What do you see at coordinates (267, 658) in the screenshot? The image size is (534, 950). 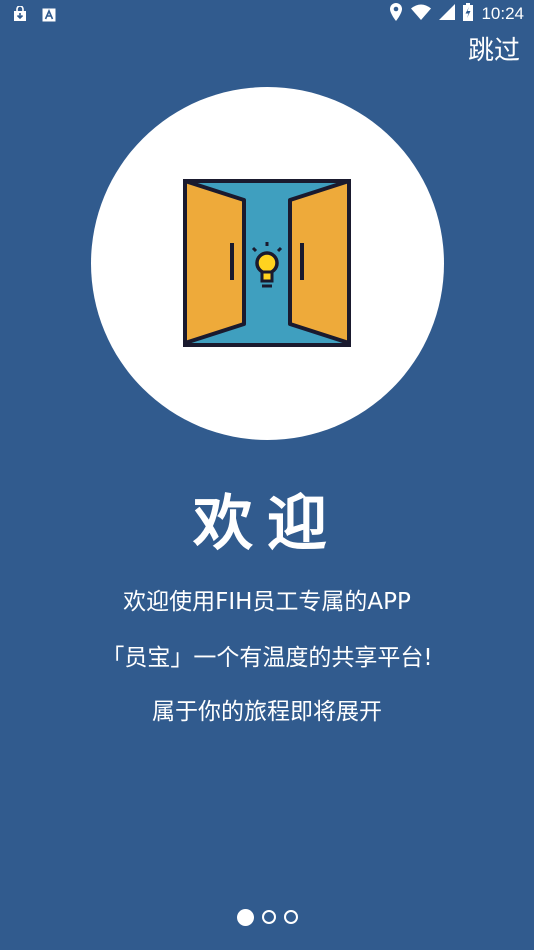 I see `description-line-2: 「员宝」一个有温度的共享平台!` at bounding box center [267, 658].